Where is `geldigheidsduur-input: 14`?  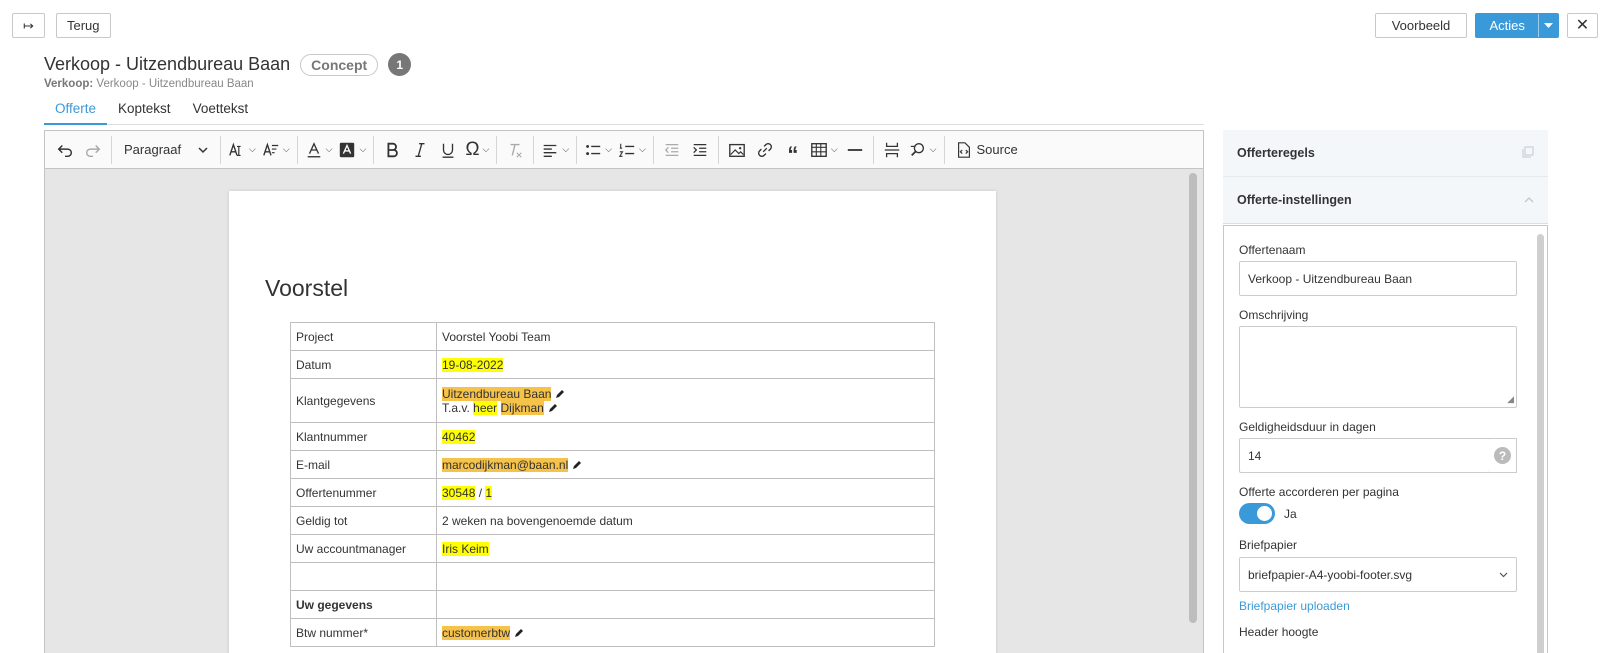 geldigheidsduur-input: 14 is located at coordinates (1364, 455).